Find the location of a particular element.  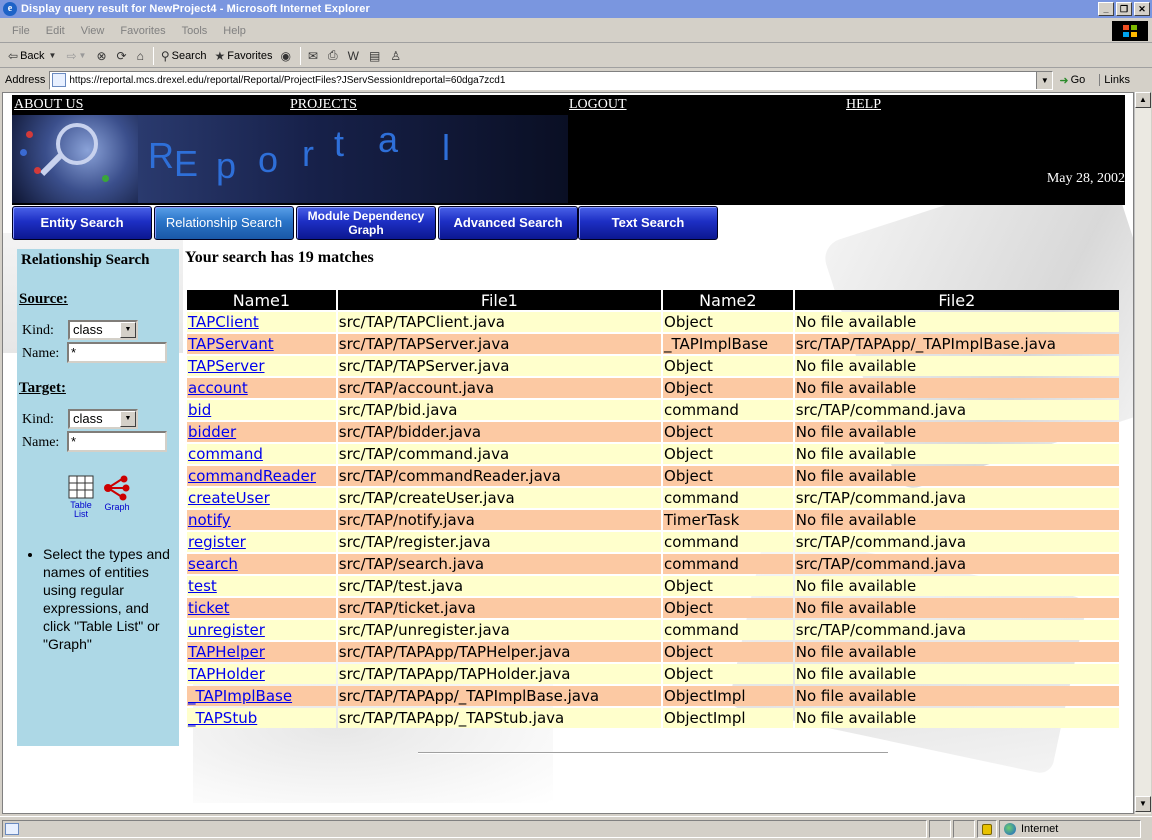

edit-icon: W is located at coordinates (353, 55).